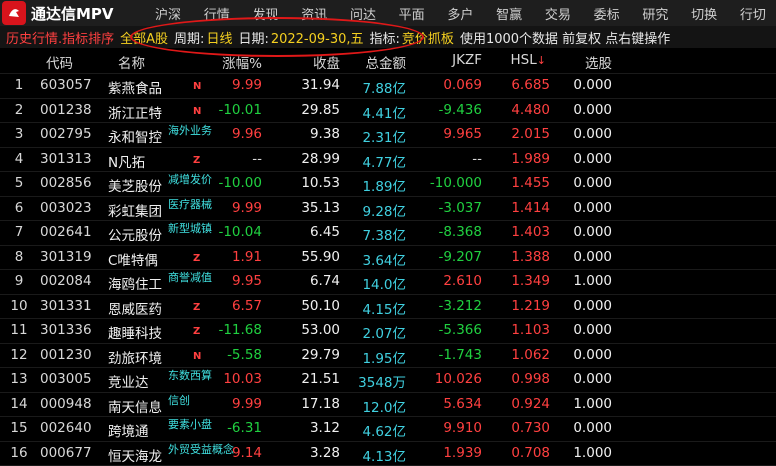 The image size is (776, 466). What do you see at coordinates (384, 430) in the screenshot?
I see `total-amount: 4.62亿` at bounding box center [384, 430].